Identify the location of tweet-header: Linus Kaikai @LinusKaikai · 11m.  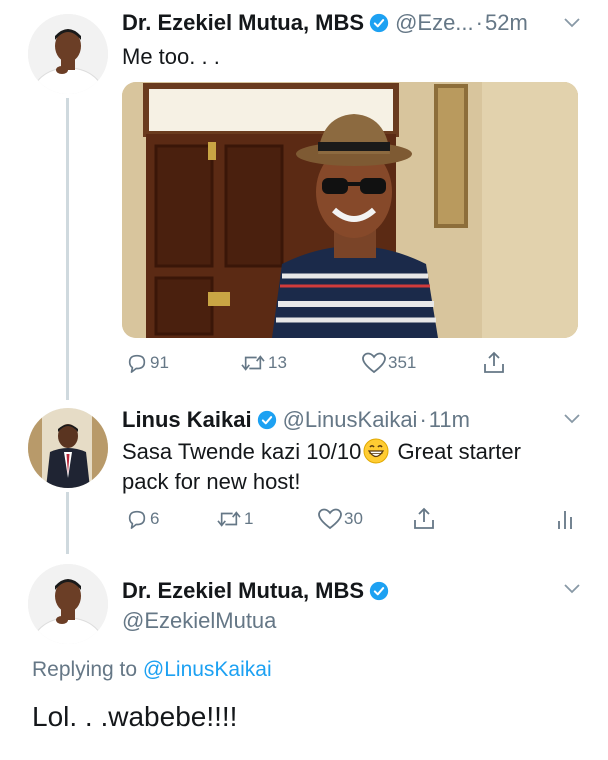
(296, 420).